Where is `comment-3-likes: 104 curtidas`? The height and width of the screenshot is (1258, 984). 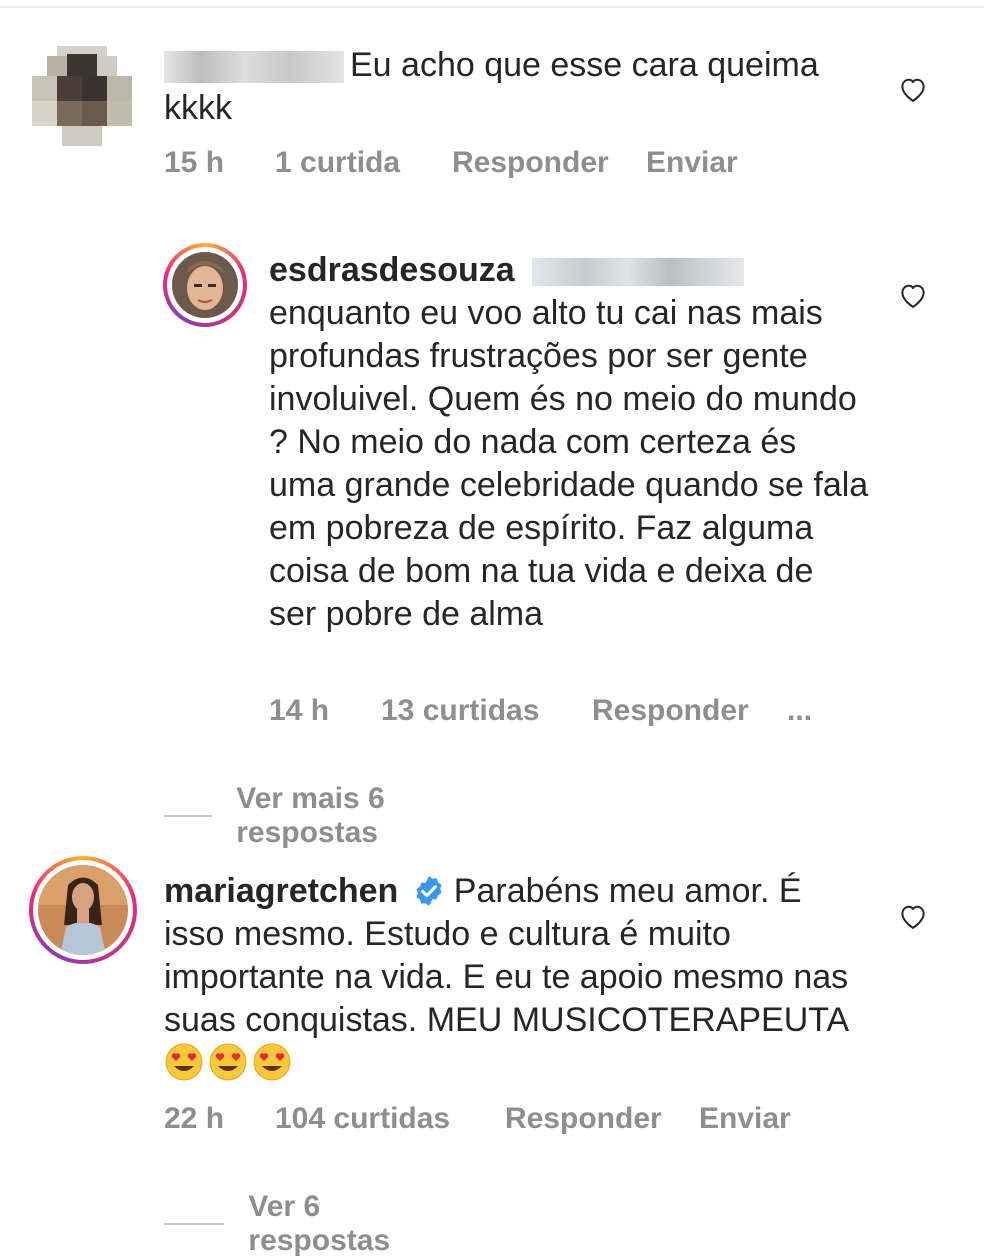 comment-3-likes: 104 curtidas is located at coordinates (362, 1119).